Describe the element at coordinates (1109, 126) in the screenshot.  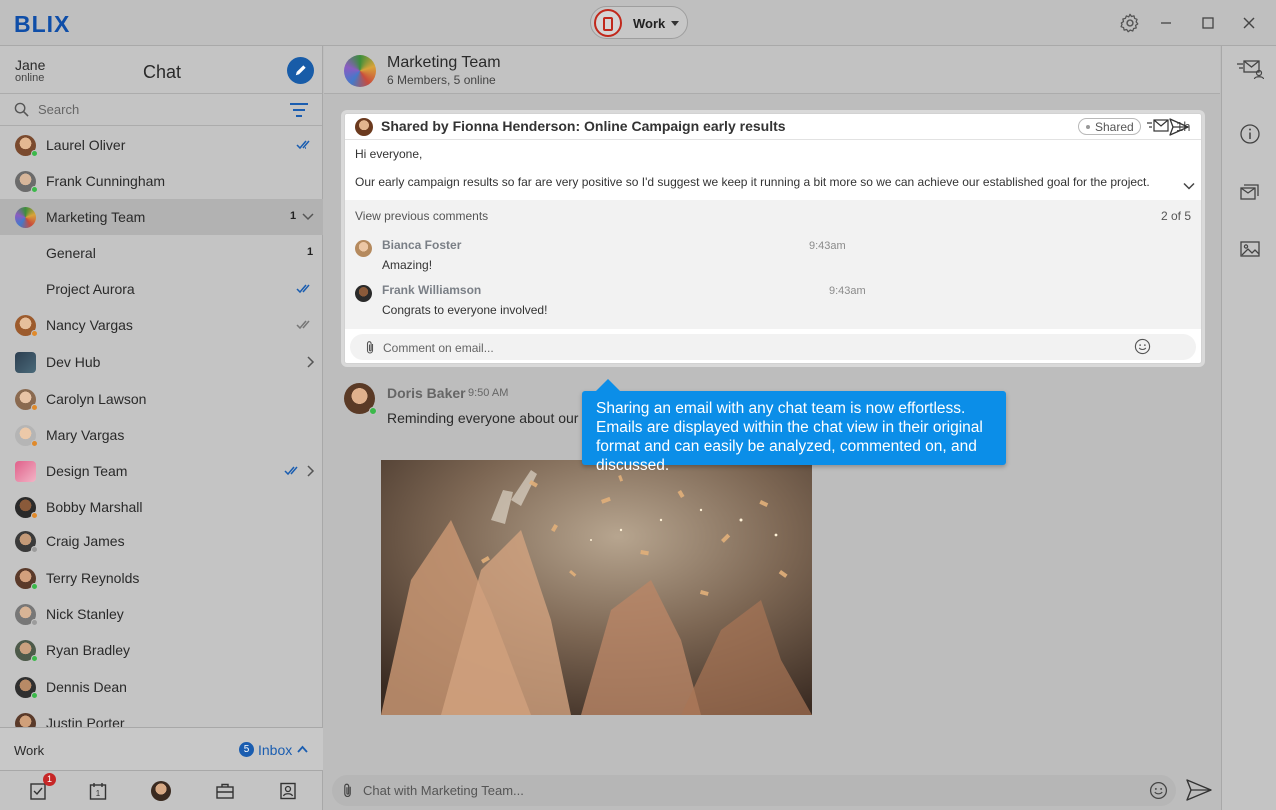
I see `shared-status-pill: Shared` at that location.